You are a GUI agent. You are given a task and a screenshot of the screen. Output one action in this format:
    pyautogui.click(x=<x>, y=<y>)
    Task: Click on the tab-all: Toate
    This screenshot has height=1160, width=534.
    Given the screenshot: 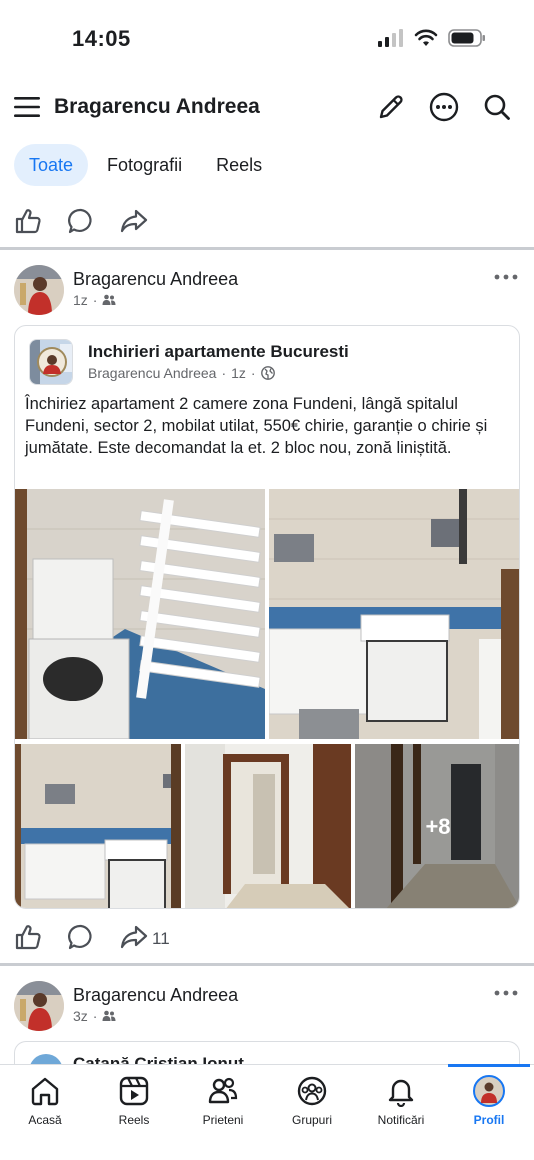 What is the action you would take?
    pyautogui.click(x=51, y=165)
    